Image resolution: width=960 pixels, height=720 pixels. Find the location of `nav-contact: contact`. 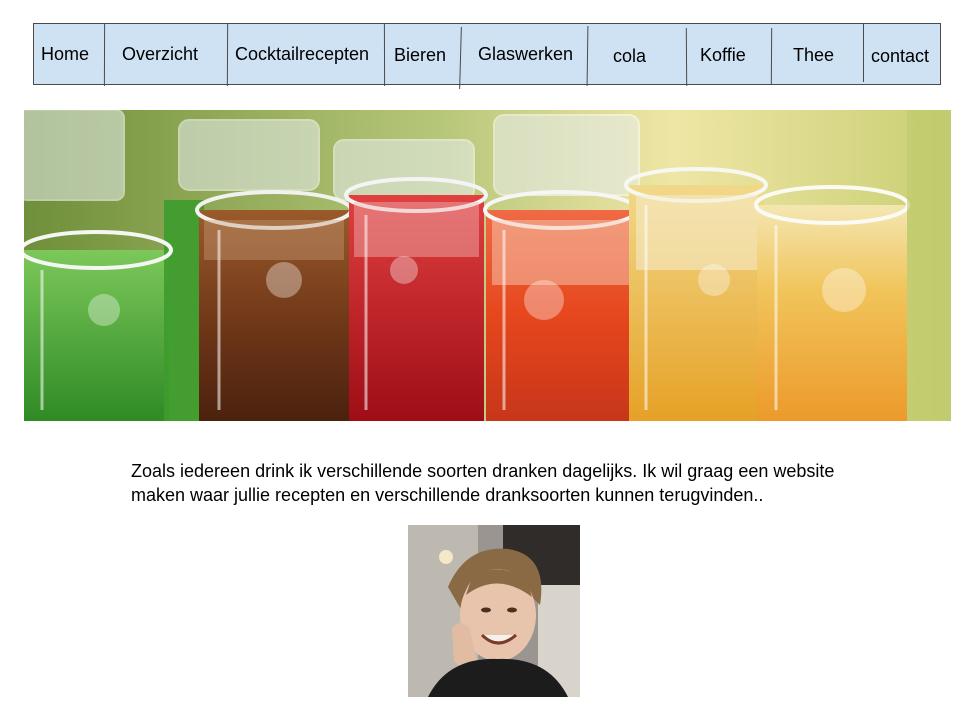

nav-contact: contact is located at coordinates (901, 54).